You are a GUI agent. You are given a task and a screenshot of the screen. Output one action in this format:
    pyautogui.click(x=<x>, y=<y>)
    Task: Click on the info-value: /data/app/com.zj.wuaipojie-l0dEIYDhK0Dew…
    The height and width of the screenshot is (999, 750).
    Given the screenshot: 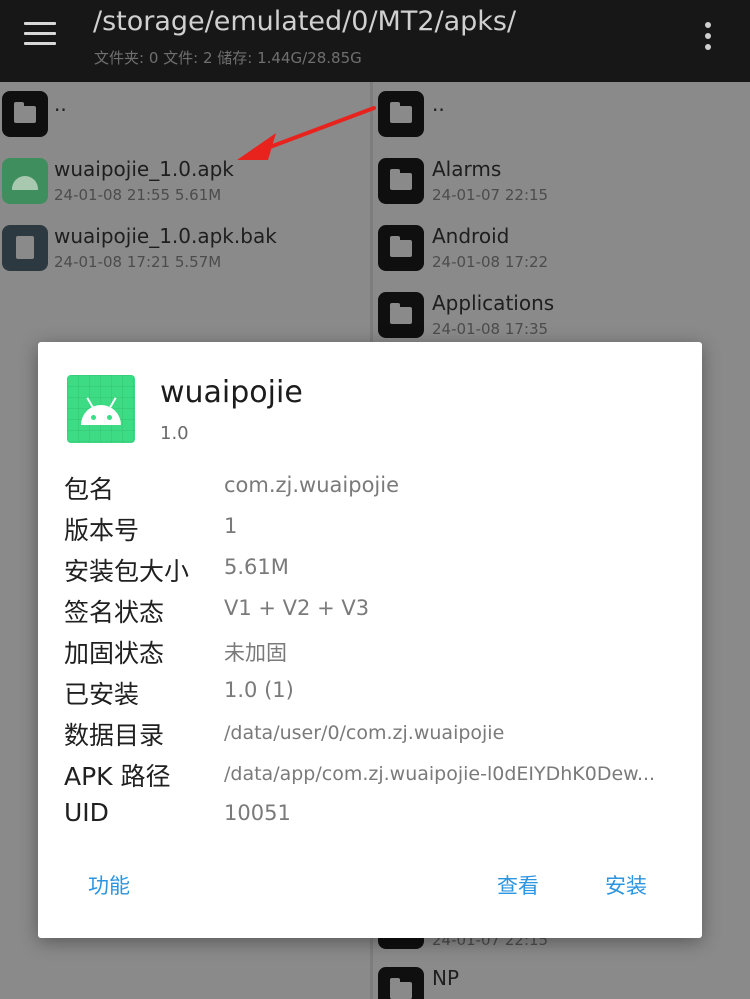 What is the action you would take?
    pyautogui.click(x=440, y=774)
    